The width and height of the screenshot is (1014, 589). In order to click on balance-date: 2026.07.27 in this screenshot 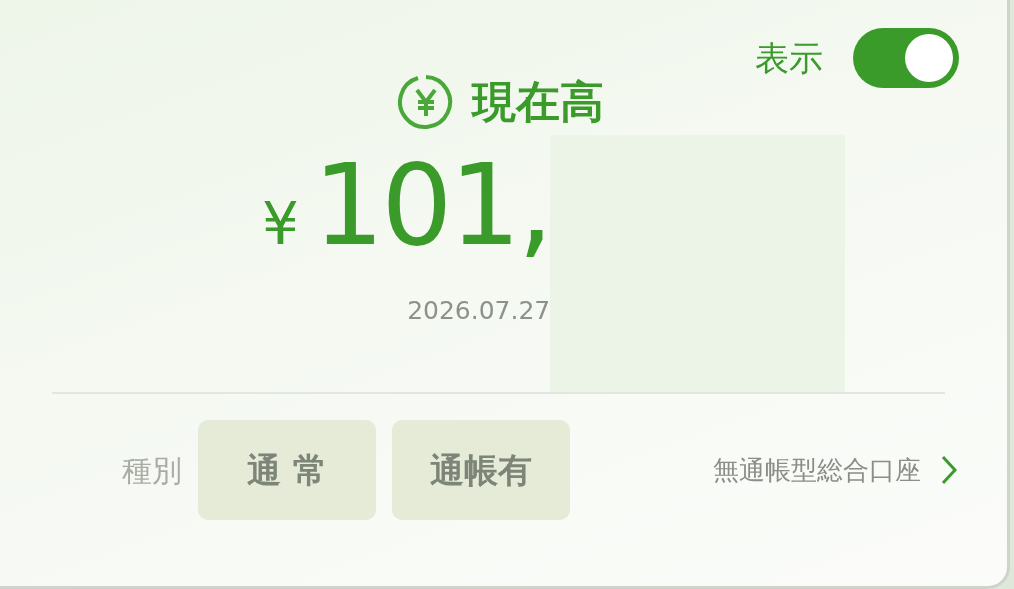, I will do `click(479, 311)`.